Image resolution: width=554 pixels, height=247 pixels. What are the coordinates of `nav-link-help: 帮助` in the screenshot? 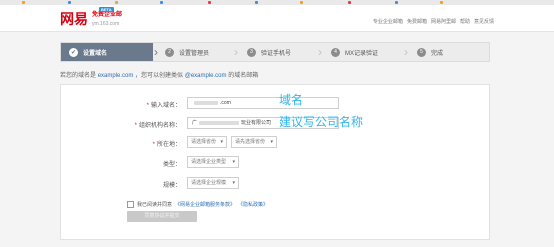 It's located at (465, 22).